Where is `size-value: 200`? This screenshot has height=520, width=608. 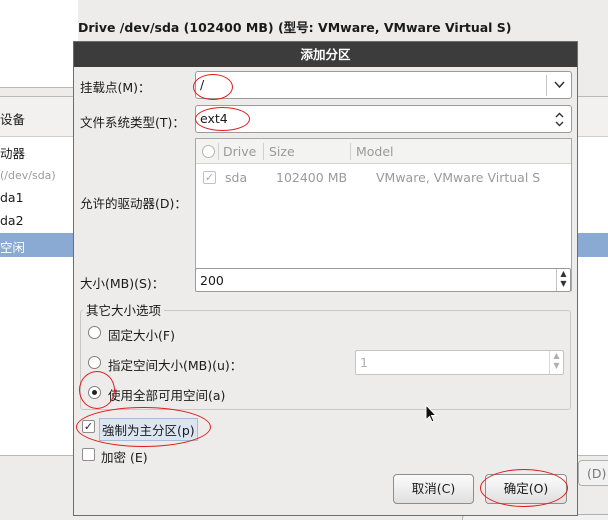
size-value: 200 is located at coordinates (212, 280).